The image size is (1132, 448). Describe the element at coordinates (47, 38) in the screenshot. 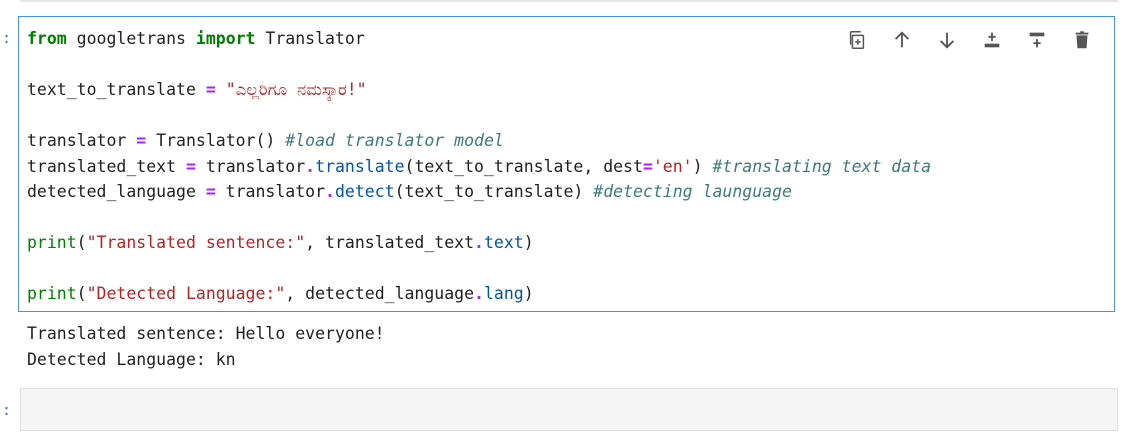

I see `code-token: from` at that location.